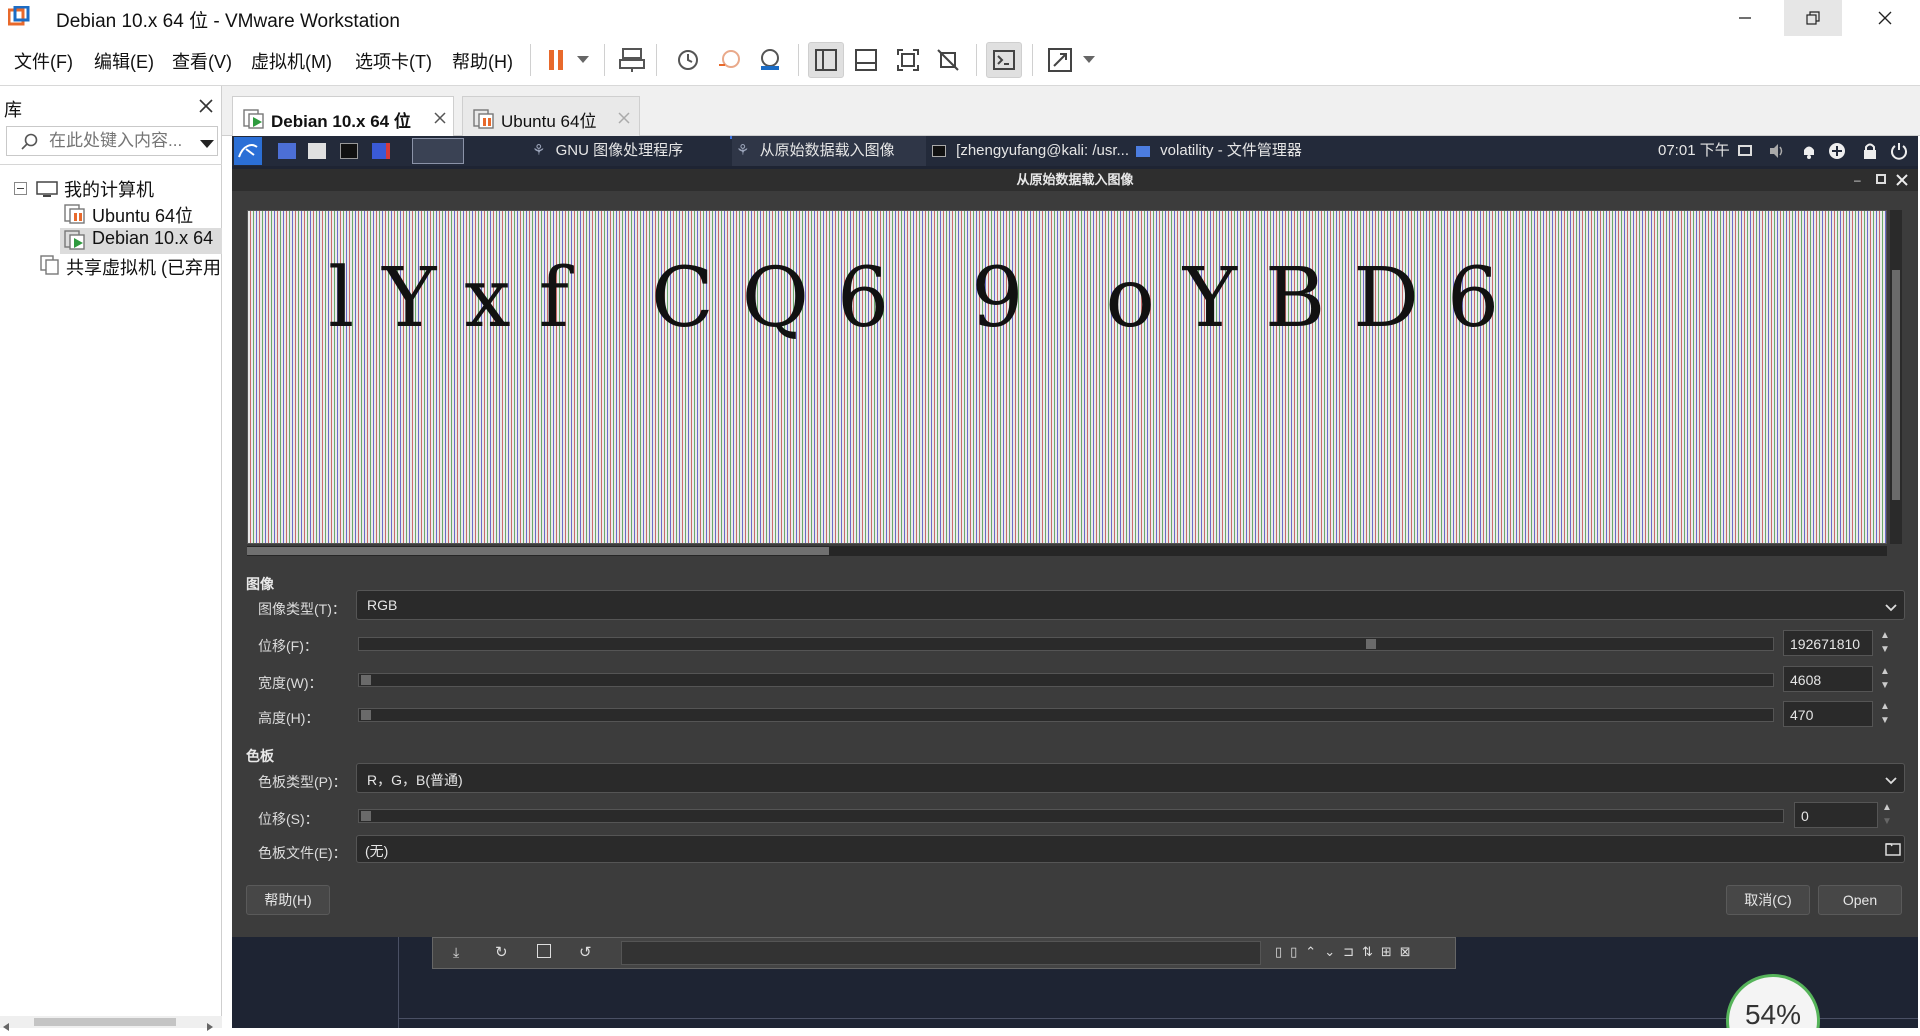  I want to click on width-input: 4608, so click(1828, 679).